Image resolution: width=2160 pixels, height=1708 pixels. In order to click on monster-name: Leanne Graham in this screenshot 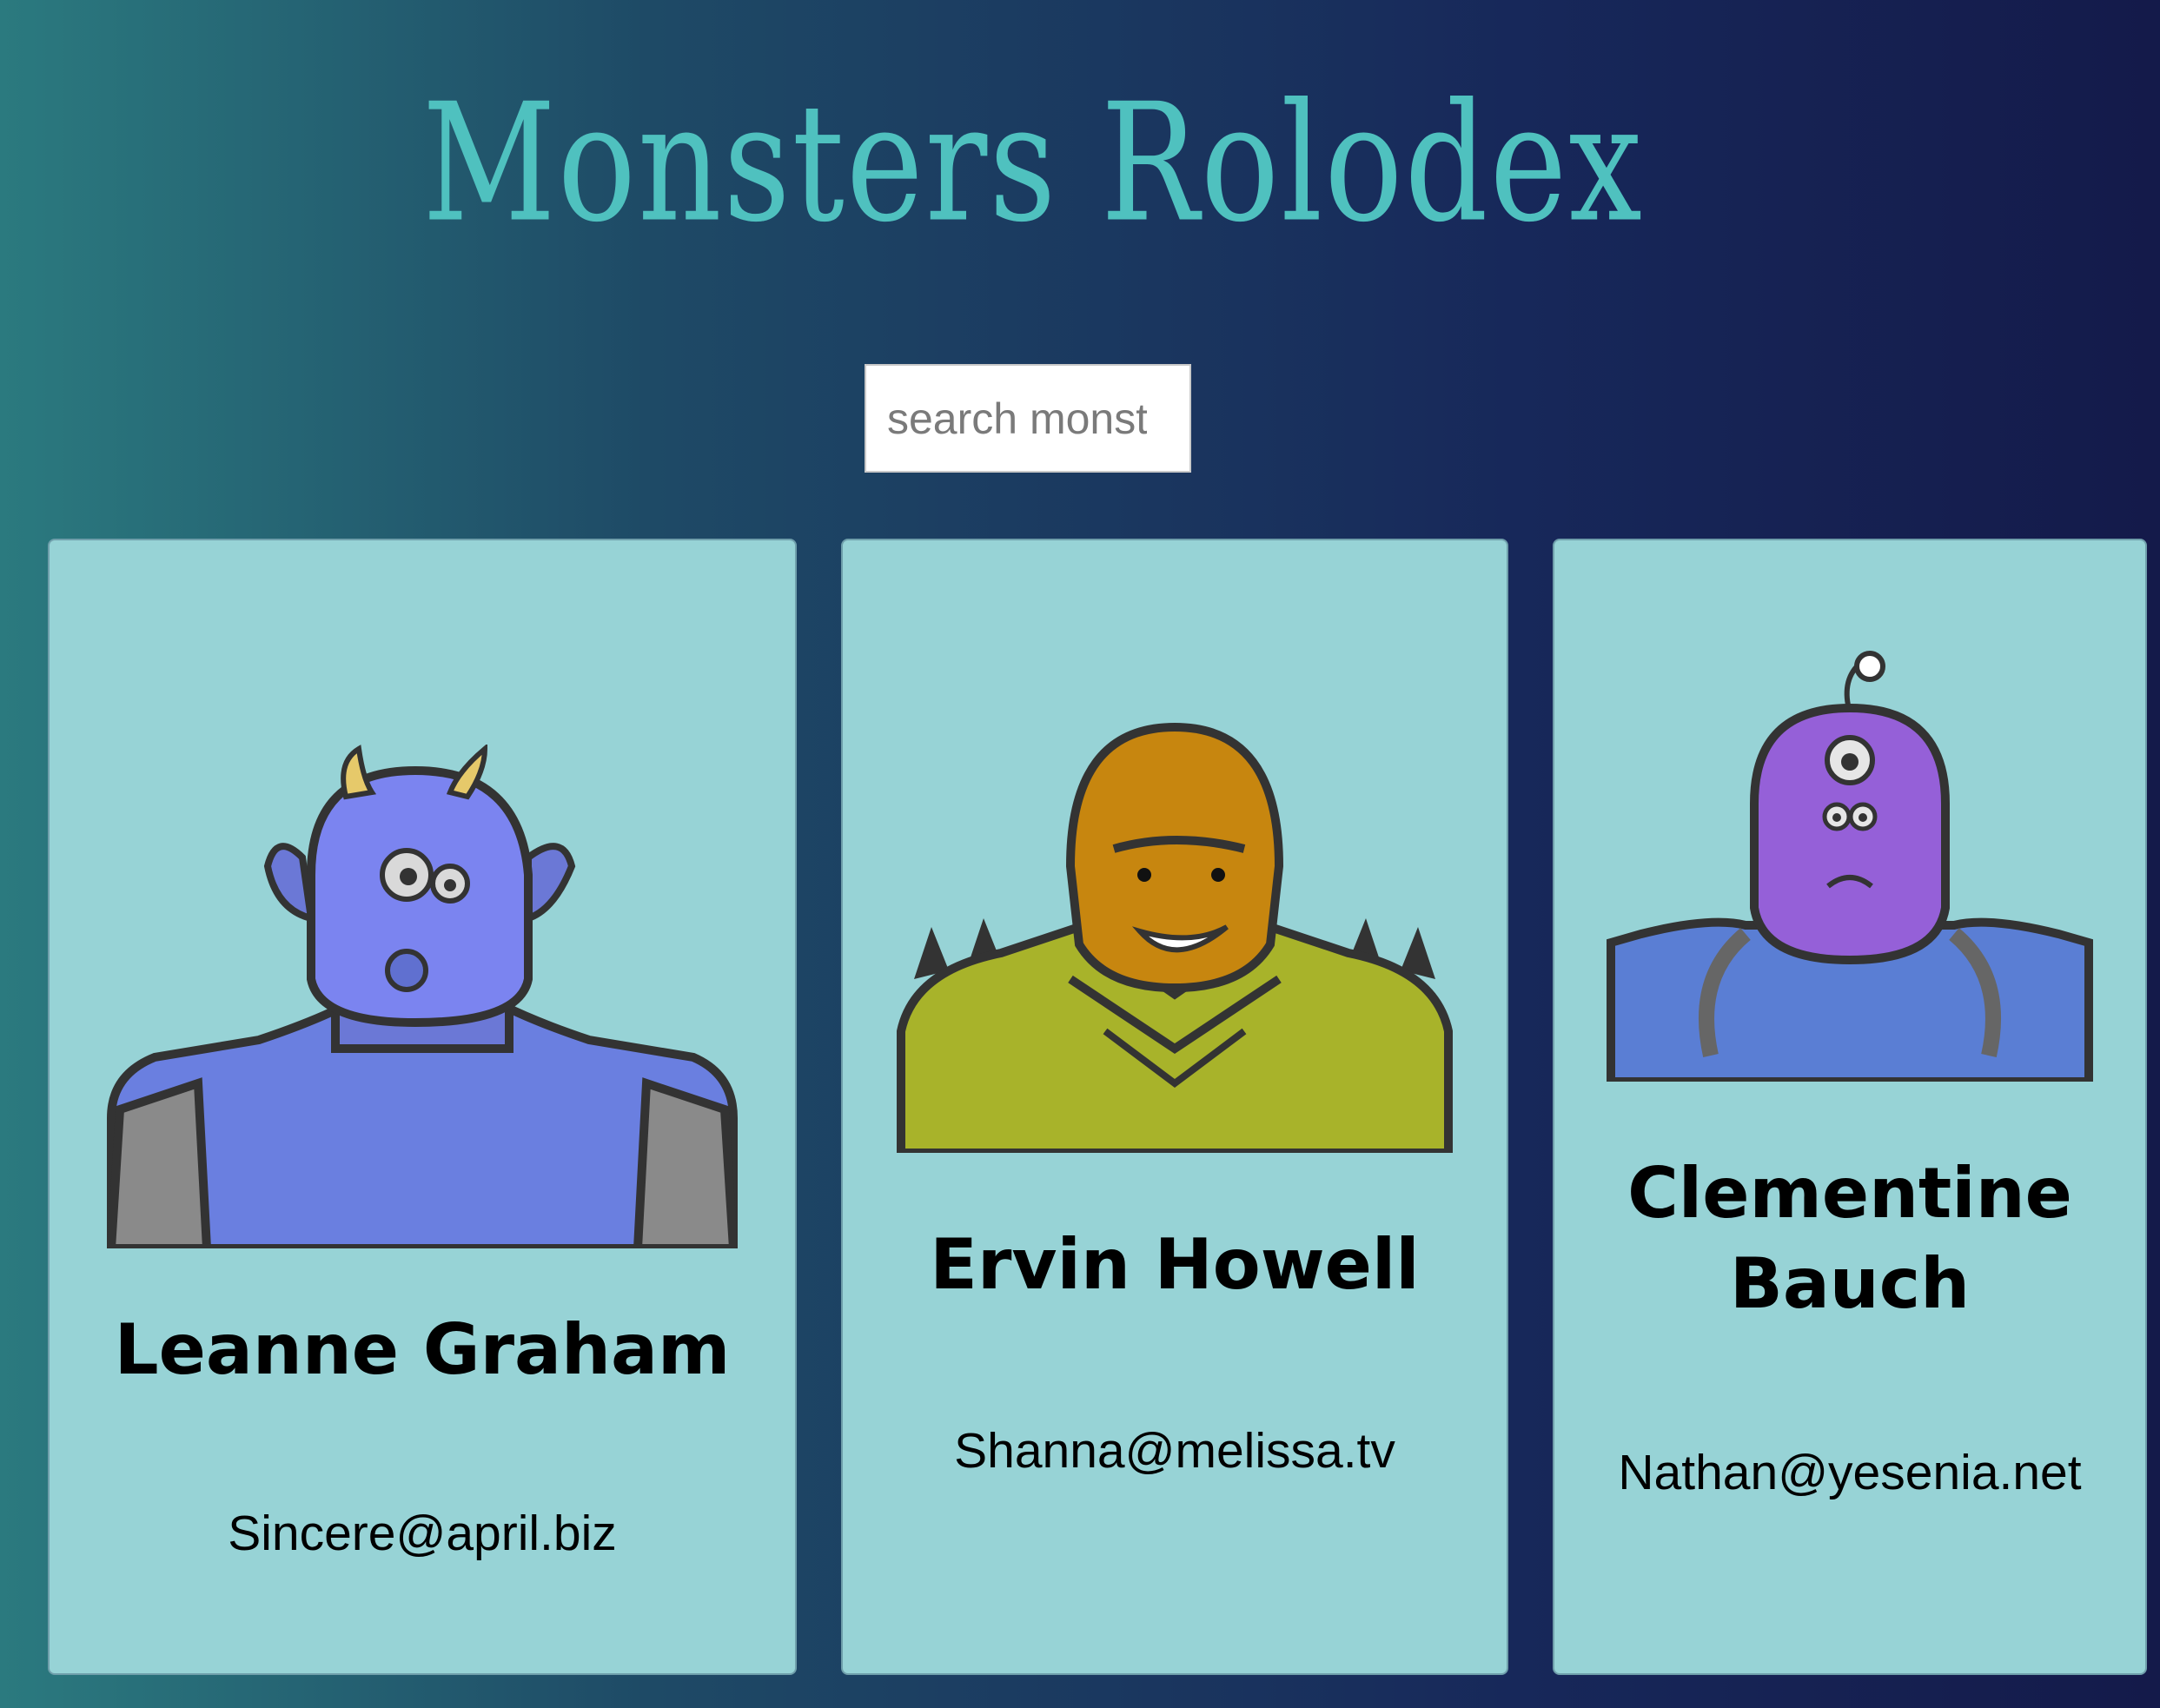, I will do `click(422, 1350)`.